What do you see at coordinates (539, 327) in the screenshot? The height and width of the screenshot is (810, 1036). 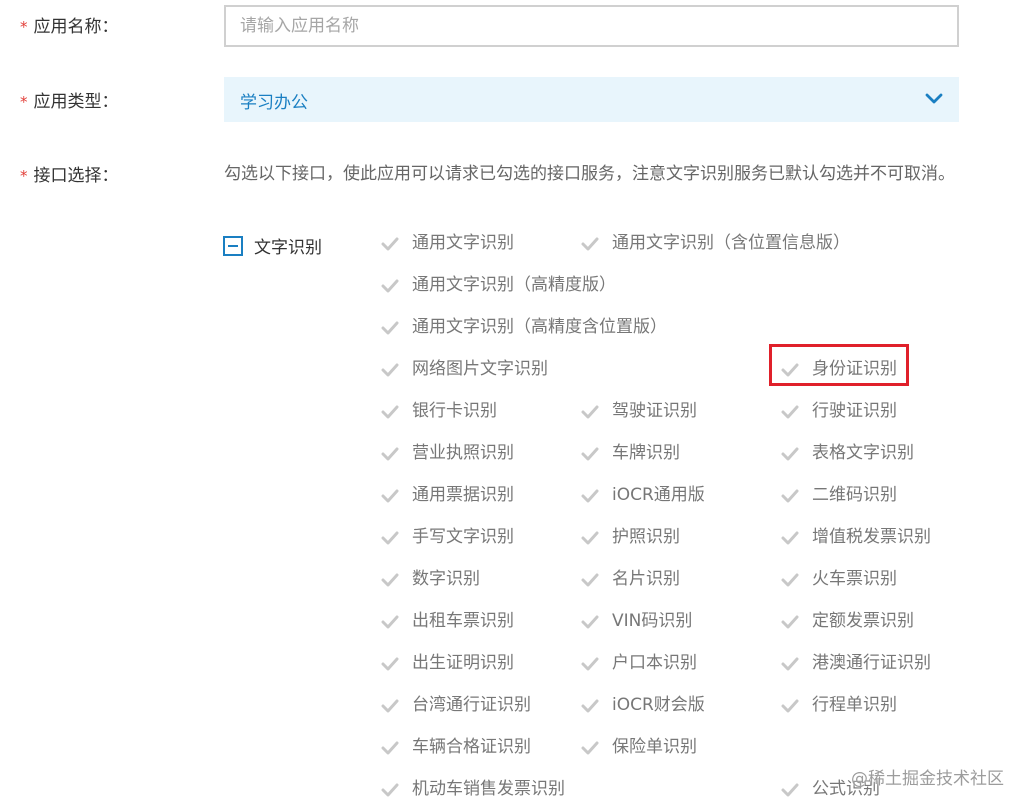 I see `api-option-label: 通用文字识别（高精度含位置版）` at bounding box center [539, 327].